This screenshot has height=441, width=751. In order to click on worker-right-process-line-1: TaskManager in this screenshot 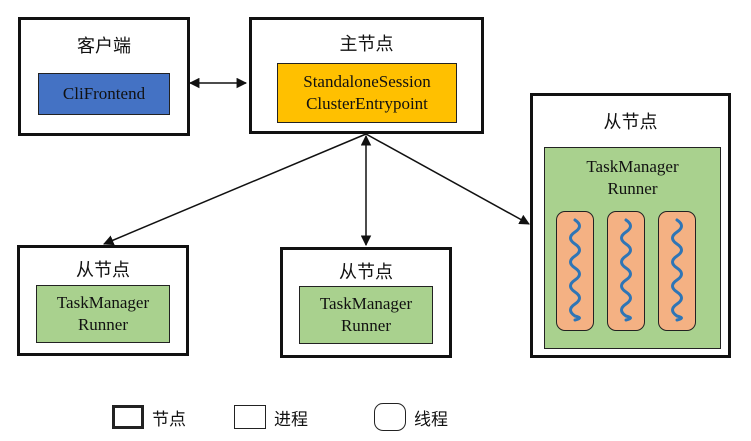, I will do `click(632, 166)`.